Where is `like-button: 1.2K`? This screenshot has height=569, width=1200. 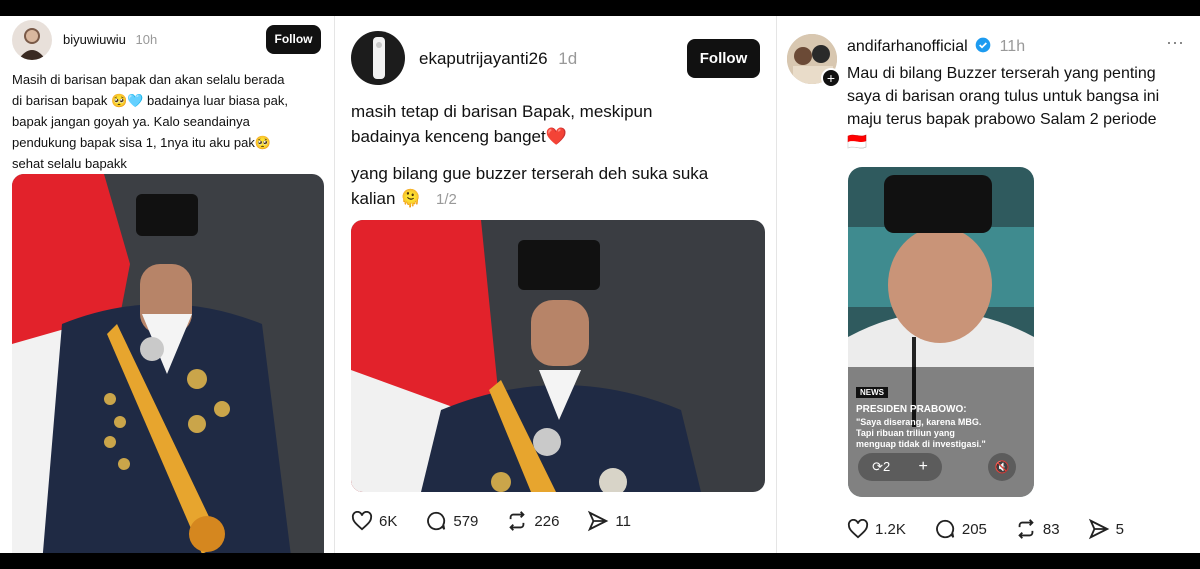
like-button: 1.2K is located at coordinates (876, 529).